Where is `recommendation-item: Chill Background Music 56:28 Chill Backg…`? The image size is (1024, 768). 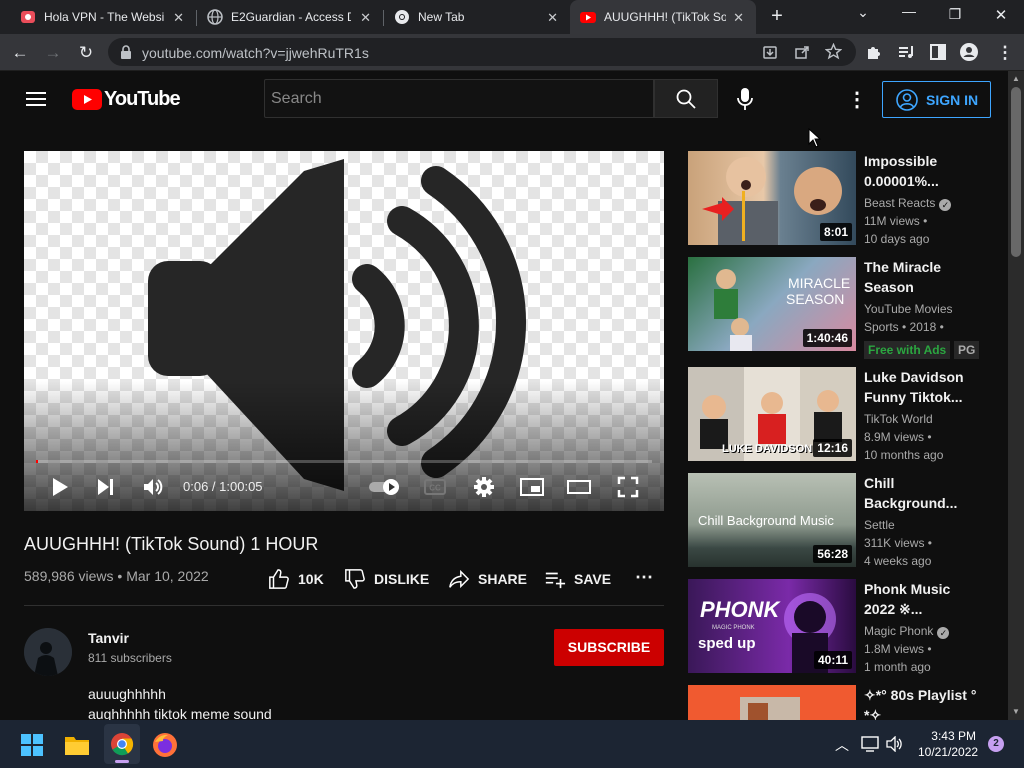
recommendation-item: Chill Background Music 56:28 Chill Backg… is located at coordinates (843, 521).